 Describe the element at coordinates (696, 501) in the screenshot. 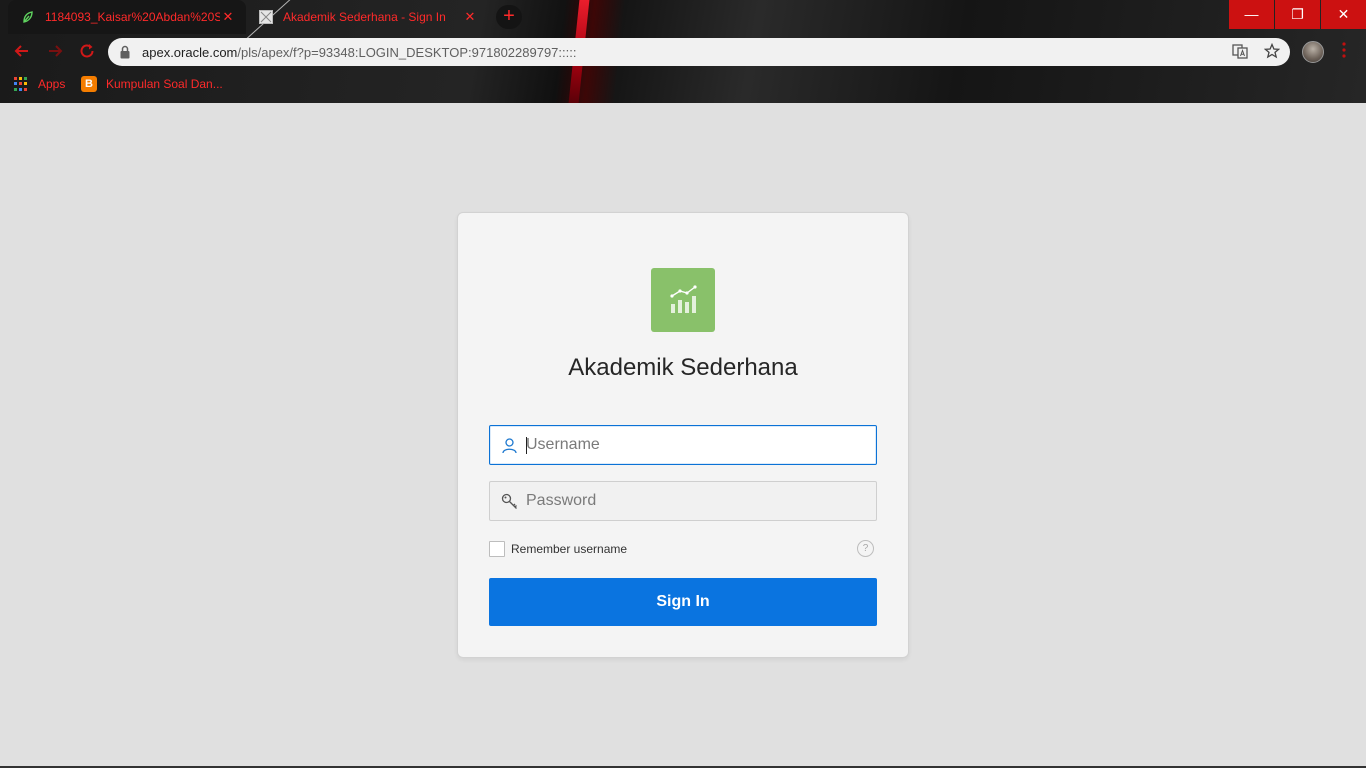

I see `password-input` at that location.